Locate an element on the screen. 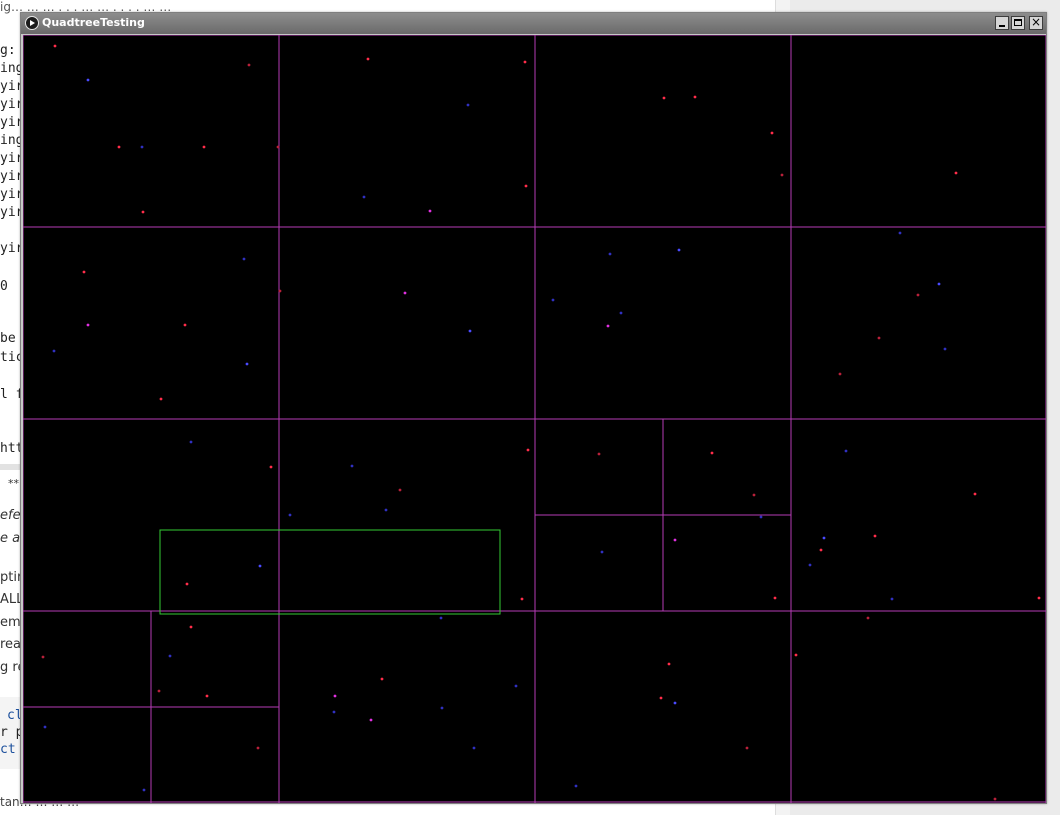  doc-fragment: em is located at coordinates (10, 622).